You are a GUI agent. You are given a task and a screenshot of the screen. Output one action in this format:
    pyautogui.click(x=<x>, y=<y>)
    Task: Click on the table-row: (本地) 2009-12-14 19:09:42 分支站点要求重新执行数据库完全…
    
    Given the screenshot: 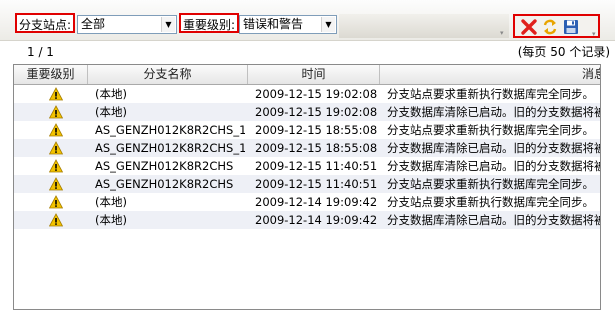 What is the action you would take?
    pyautogui.click(x=307, y=202)
    